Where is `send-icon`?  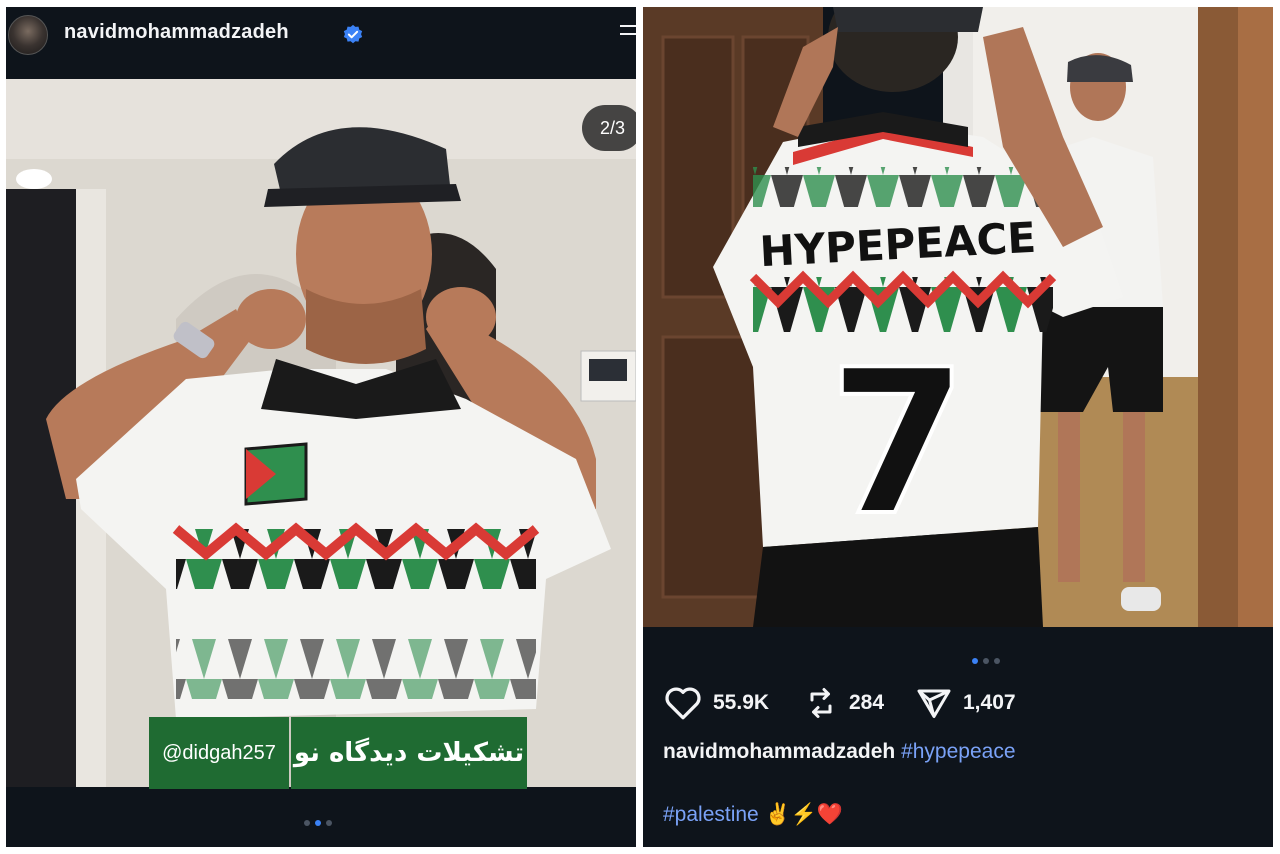
send-icon is located at coordinates (934, 703).